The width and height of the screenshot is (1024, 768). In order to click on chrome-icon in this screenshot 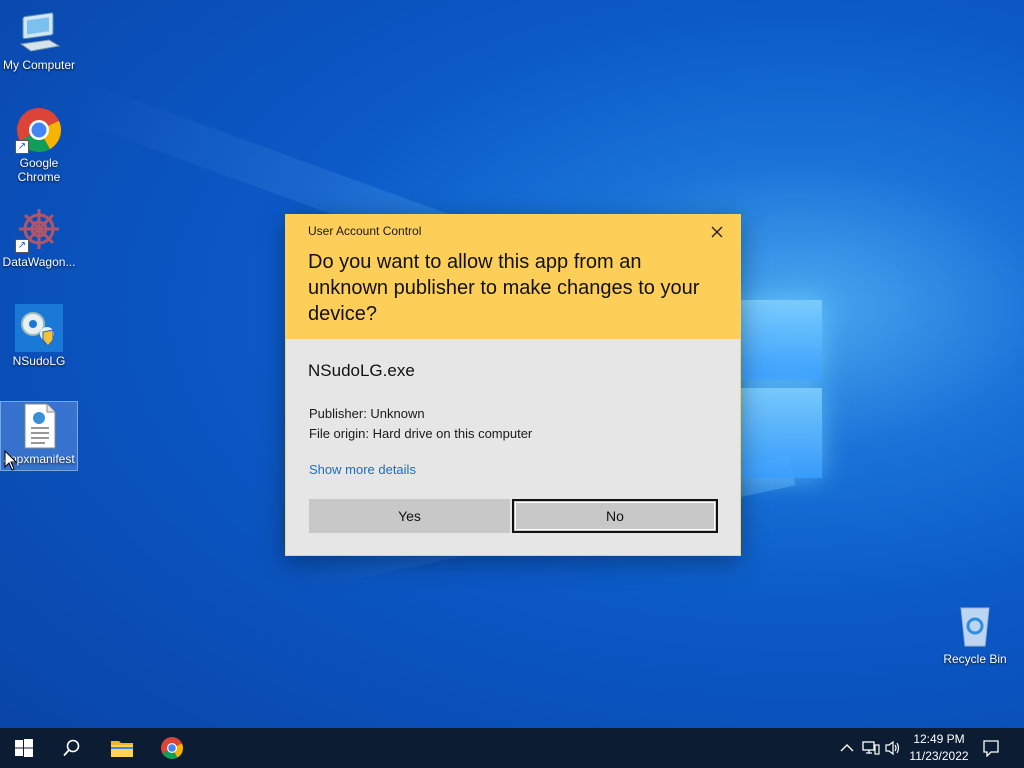, I will do `click(172, 748)`.